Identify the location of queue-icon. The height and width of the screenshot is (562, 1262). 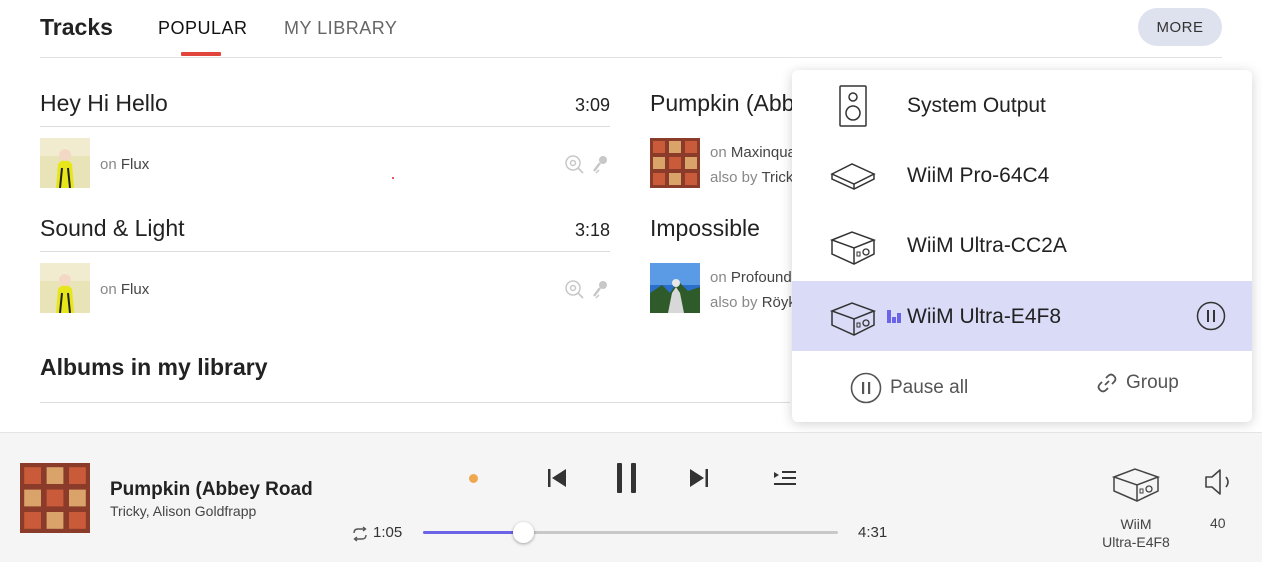
(785, 478).